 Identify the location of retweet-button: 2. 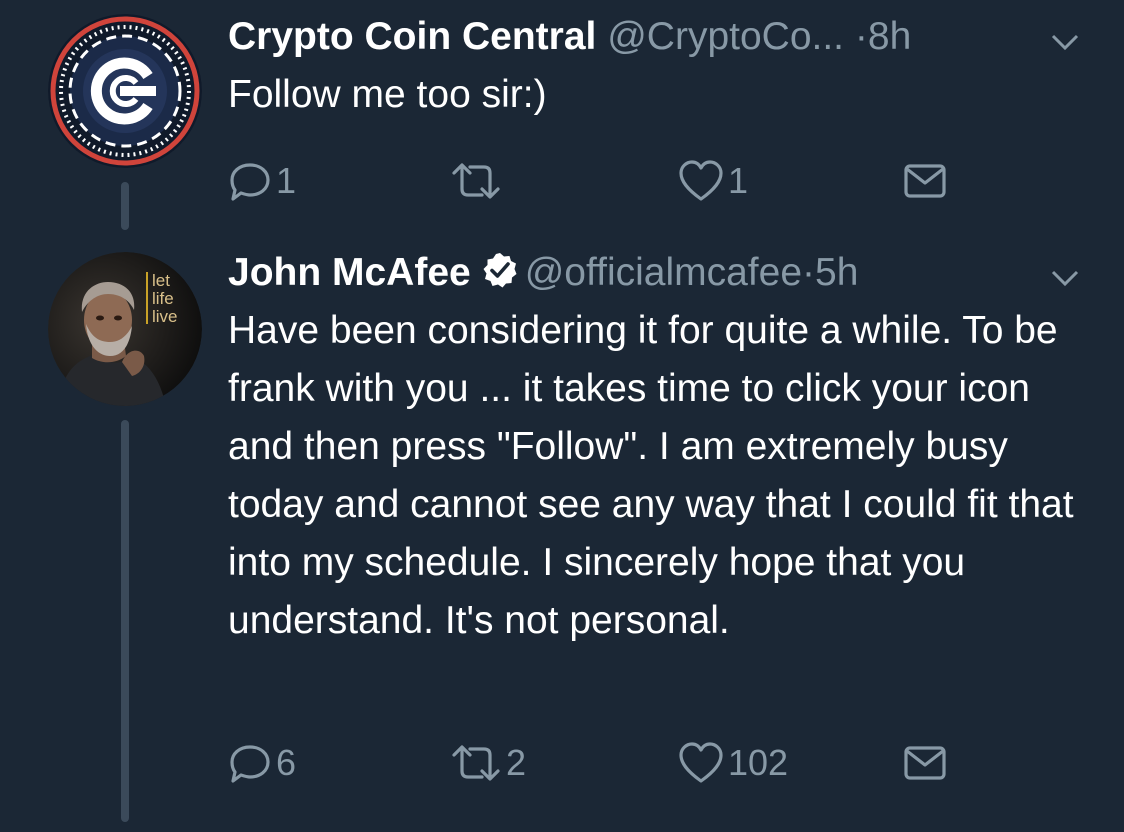
(488, 763).